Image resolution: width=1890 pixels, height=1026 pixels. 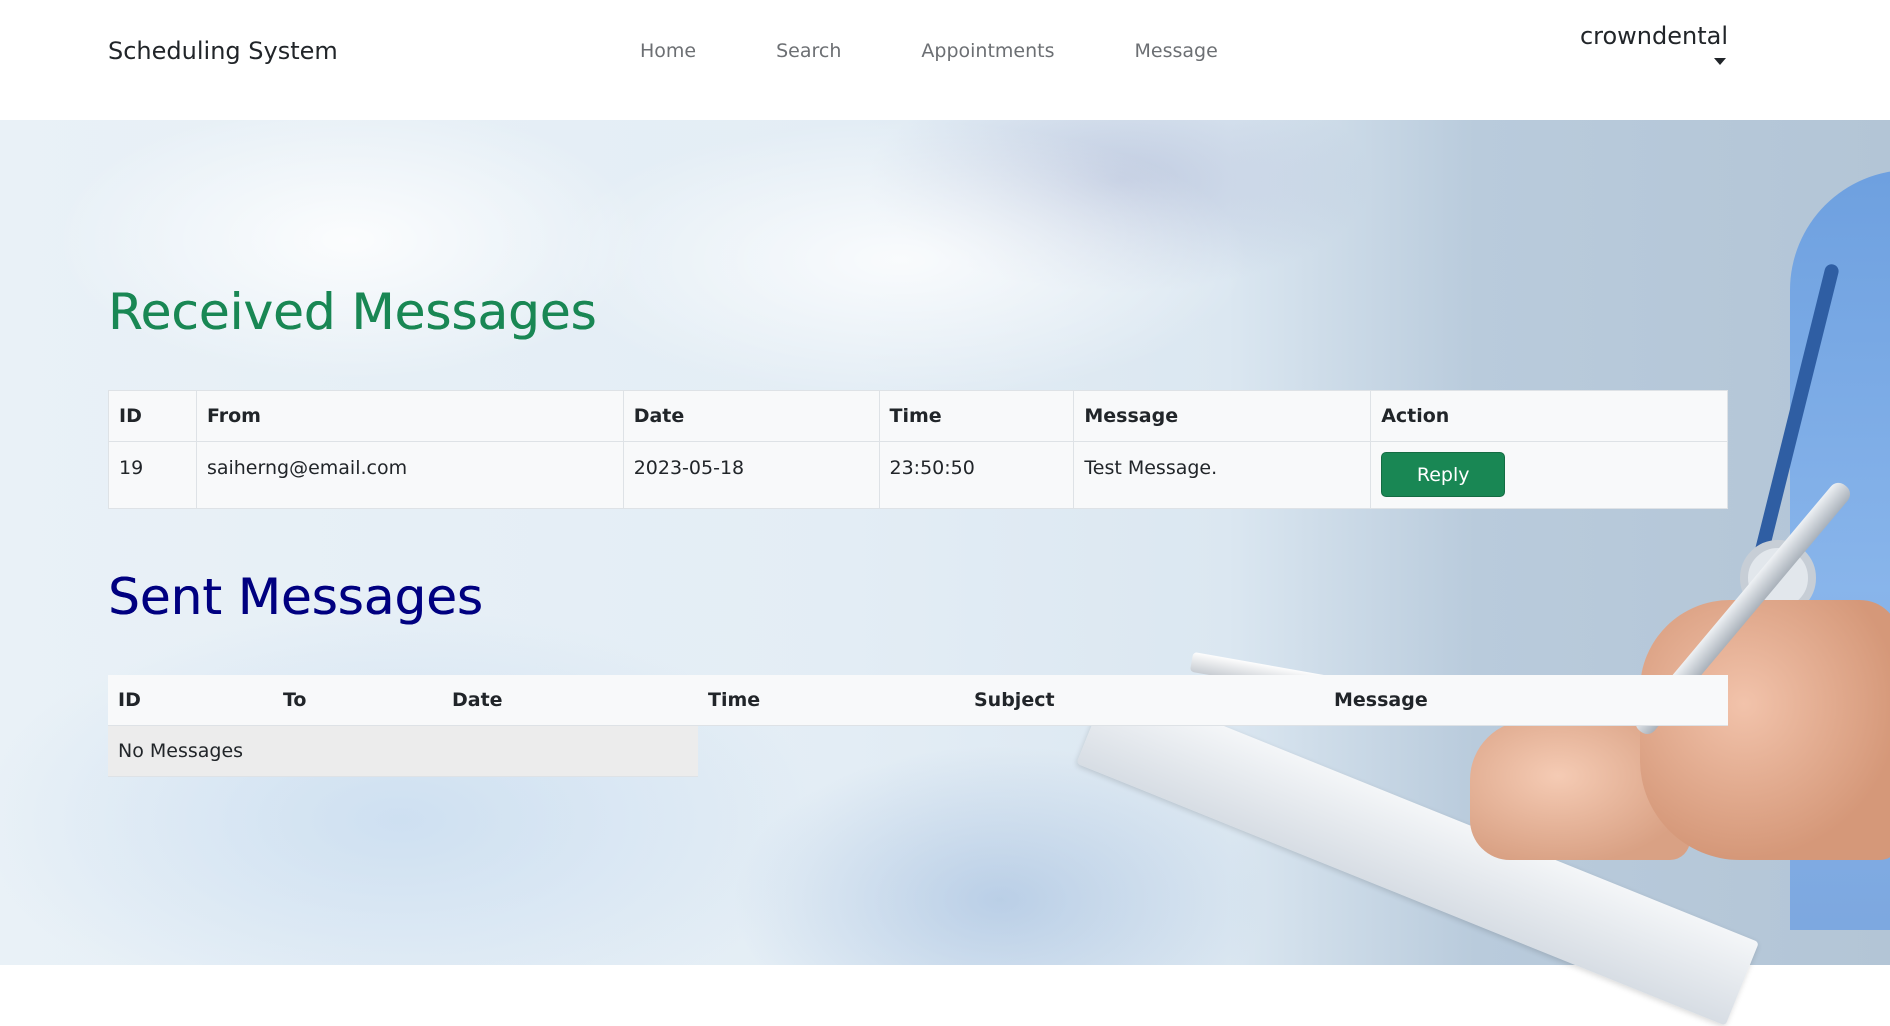 What do you see at coordinates (409, 416) in the screenshot?
I see `column-header: From` at bounding box center [409, 416].